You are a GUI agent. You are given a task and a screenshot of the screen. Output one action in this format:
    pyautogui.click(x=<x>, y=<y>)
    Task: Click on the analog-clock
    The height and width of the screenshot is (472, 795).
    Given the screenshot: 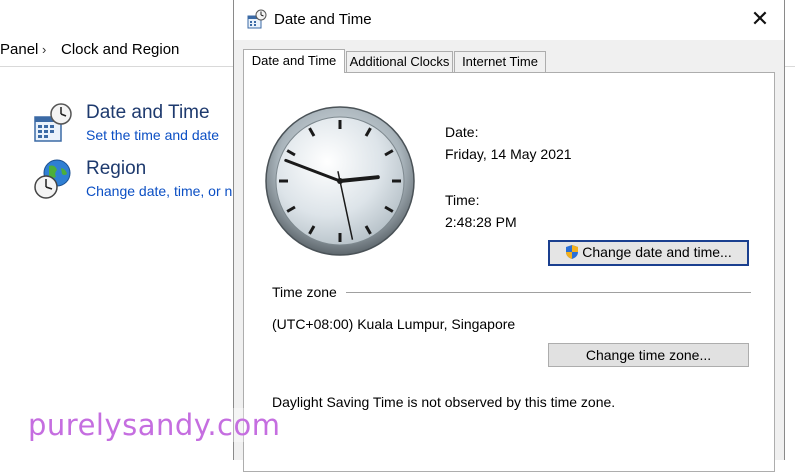 What is the action you would take?
    pyautogui.click(x=340, y=183)
    